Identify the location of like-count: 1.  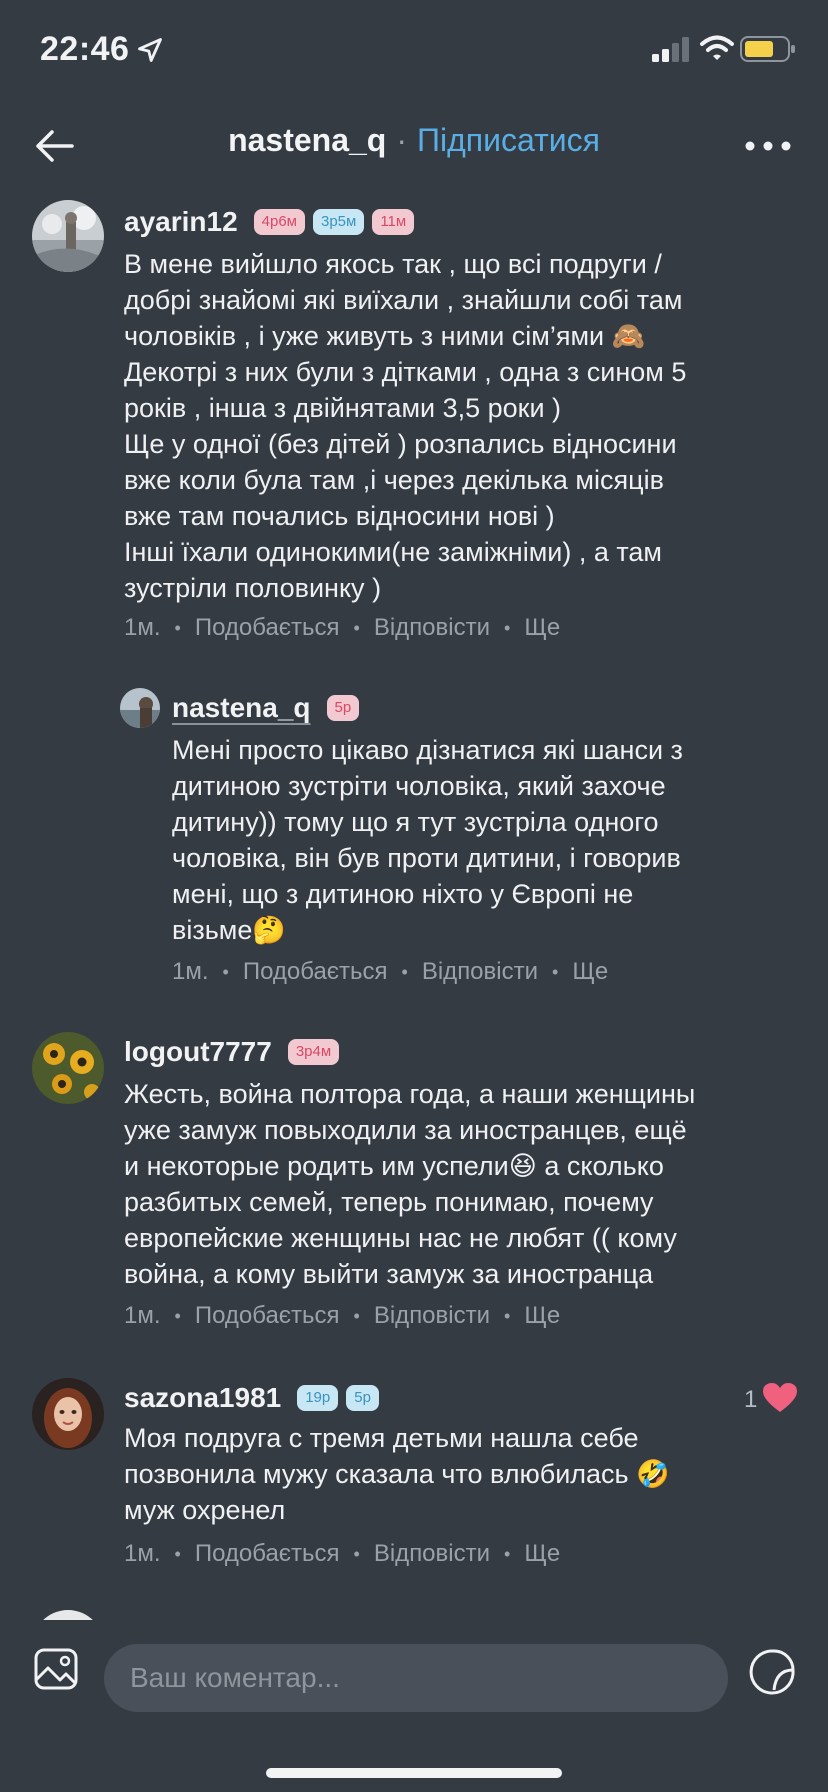
(751, 1399).